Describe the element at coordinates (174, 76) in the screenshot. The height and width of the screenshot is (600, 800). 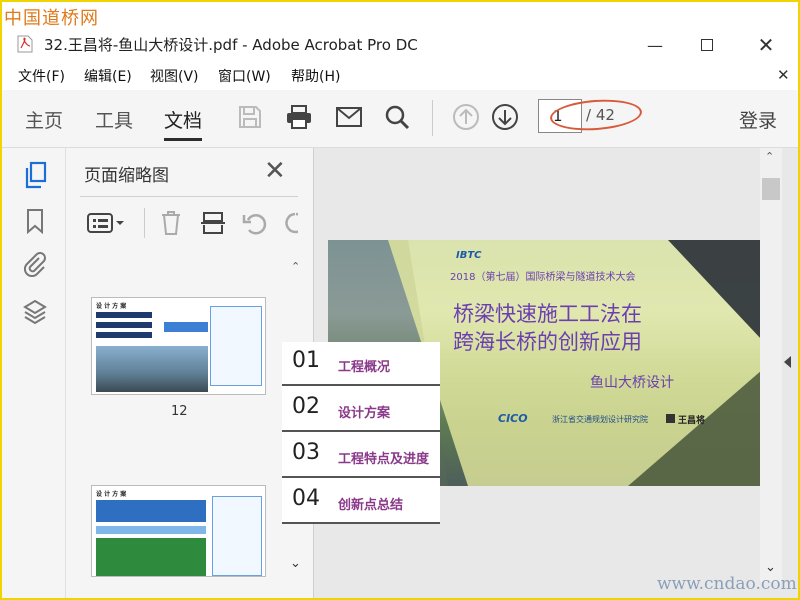
I see `menu-view: 视图(V)` at that location.